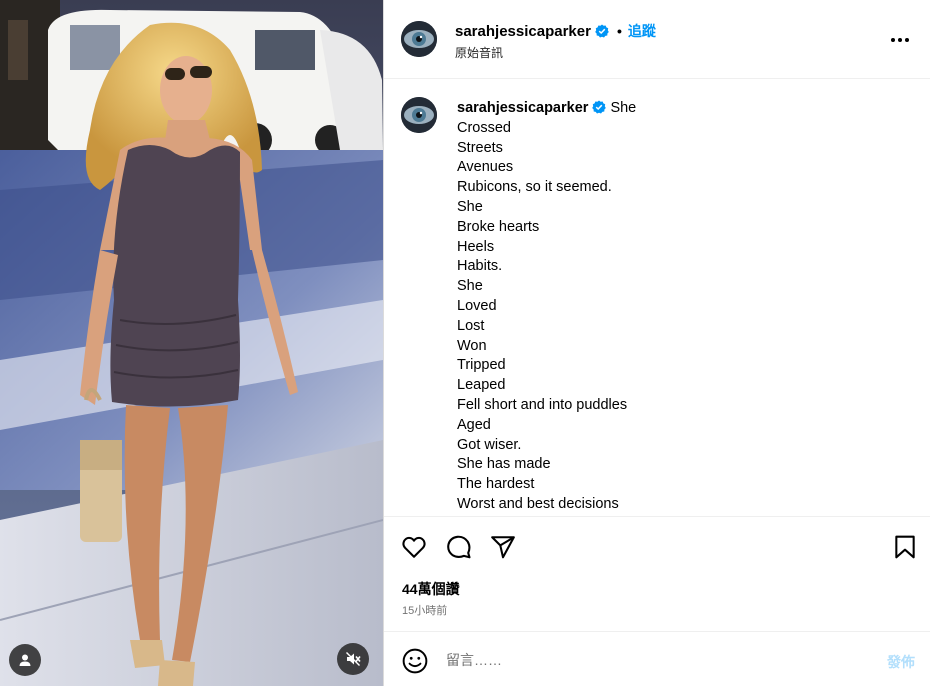 This screenshot has height=686, width=930. What do you see at coordinates (459, 547) in the screenshot?
I see `comment-icon` at bounding box center [459, 547].